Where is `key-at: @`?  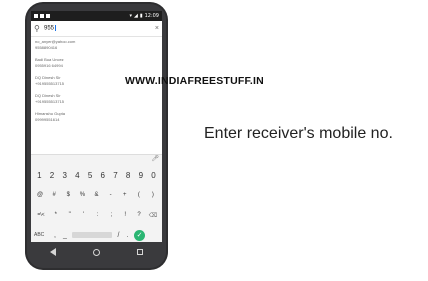
key-at: @ is located at coordinates (40, 195).